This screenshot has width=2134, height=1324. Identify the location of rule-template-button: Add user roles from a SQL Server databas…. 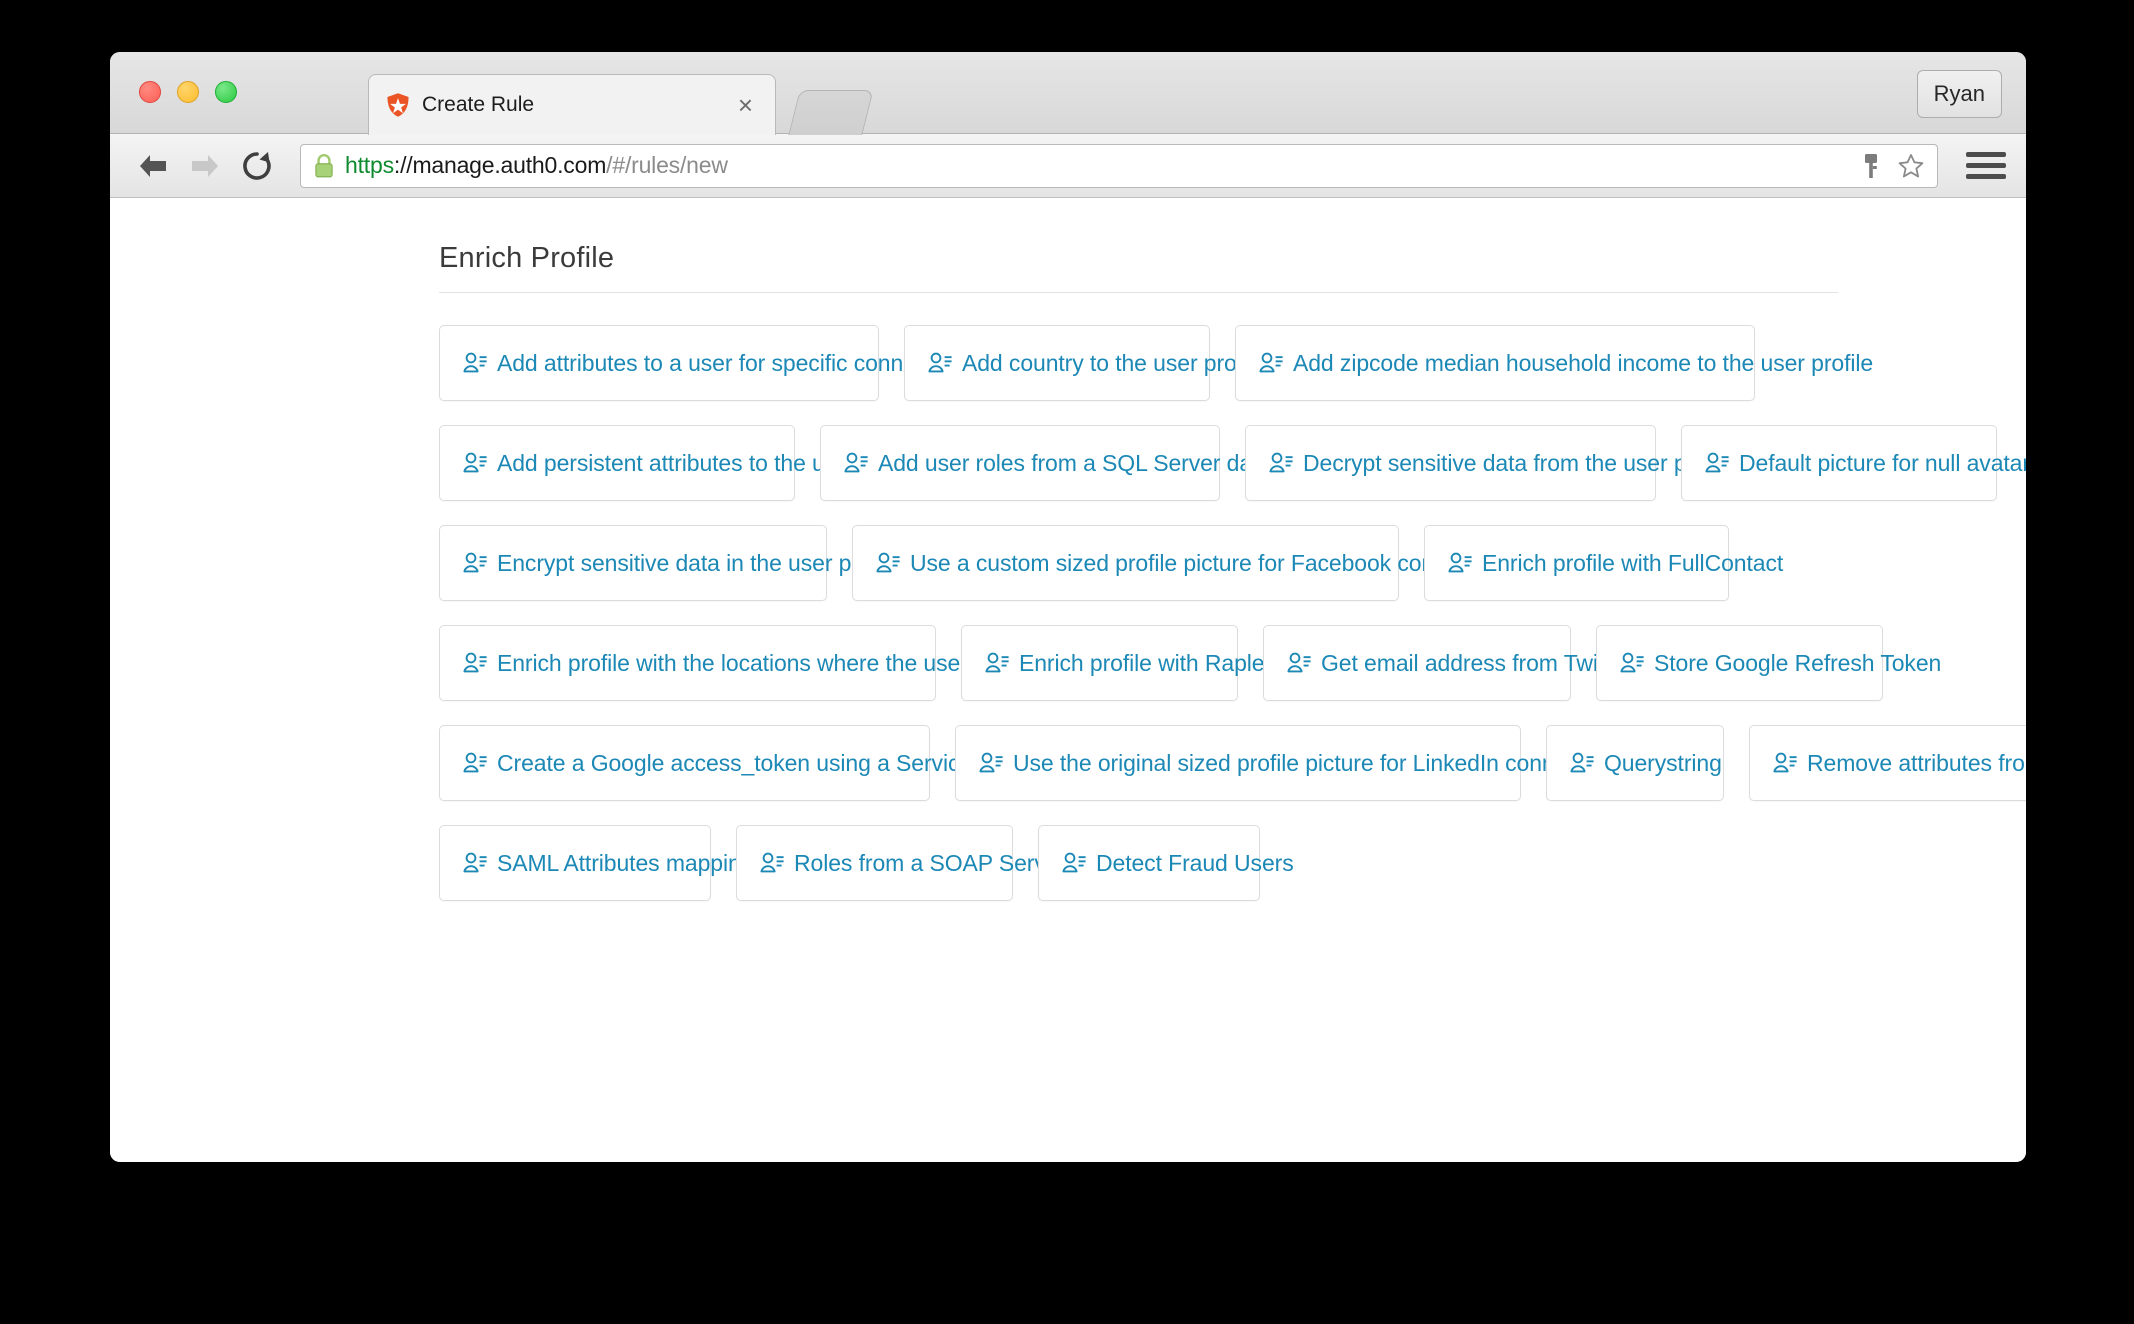
(1070, 463).